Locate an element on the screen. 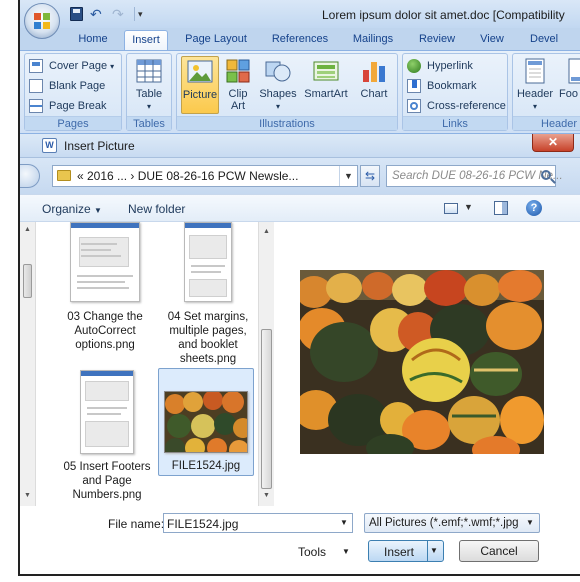 The width and height of the screenshot is (580, 582). dialog-title: Insert Picture is located at coordinates (99, 146).